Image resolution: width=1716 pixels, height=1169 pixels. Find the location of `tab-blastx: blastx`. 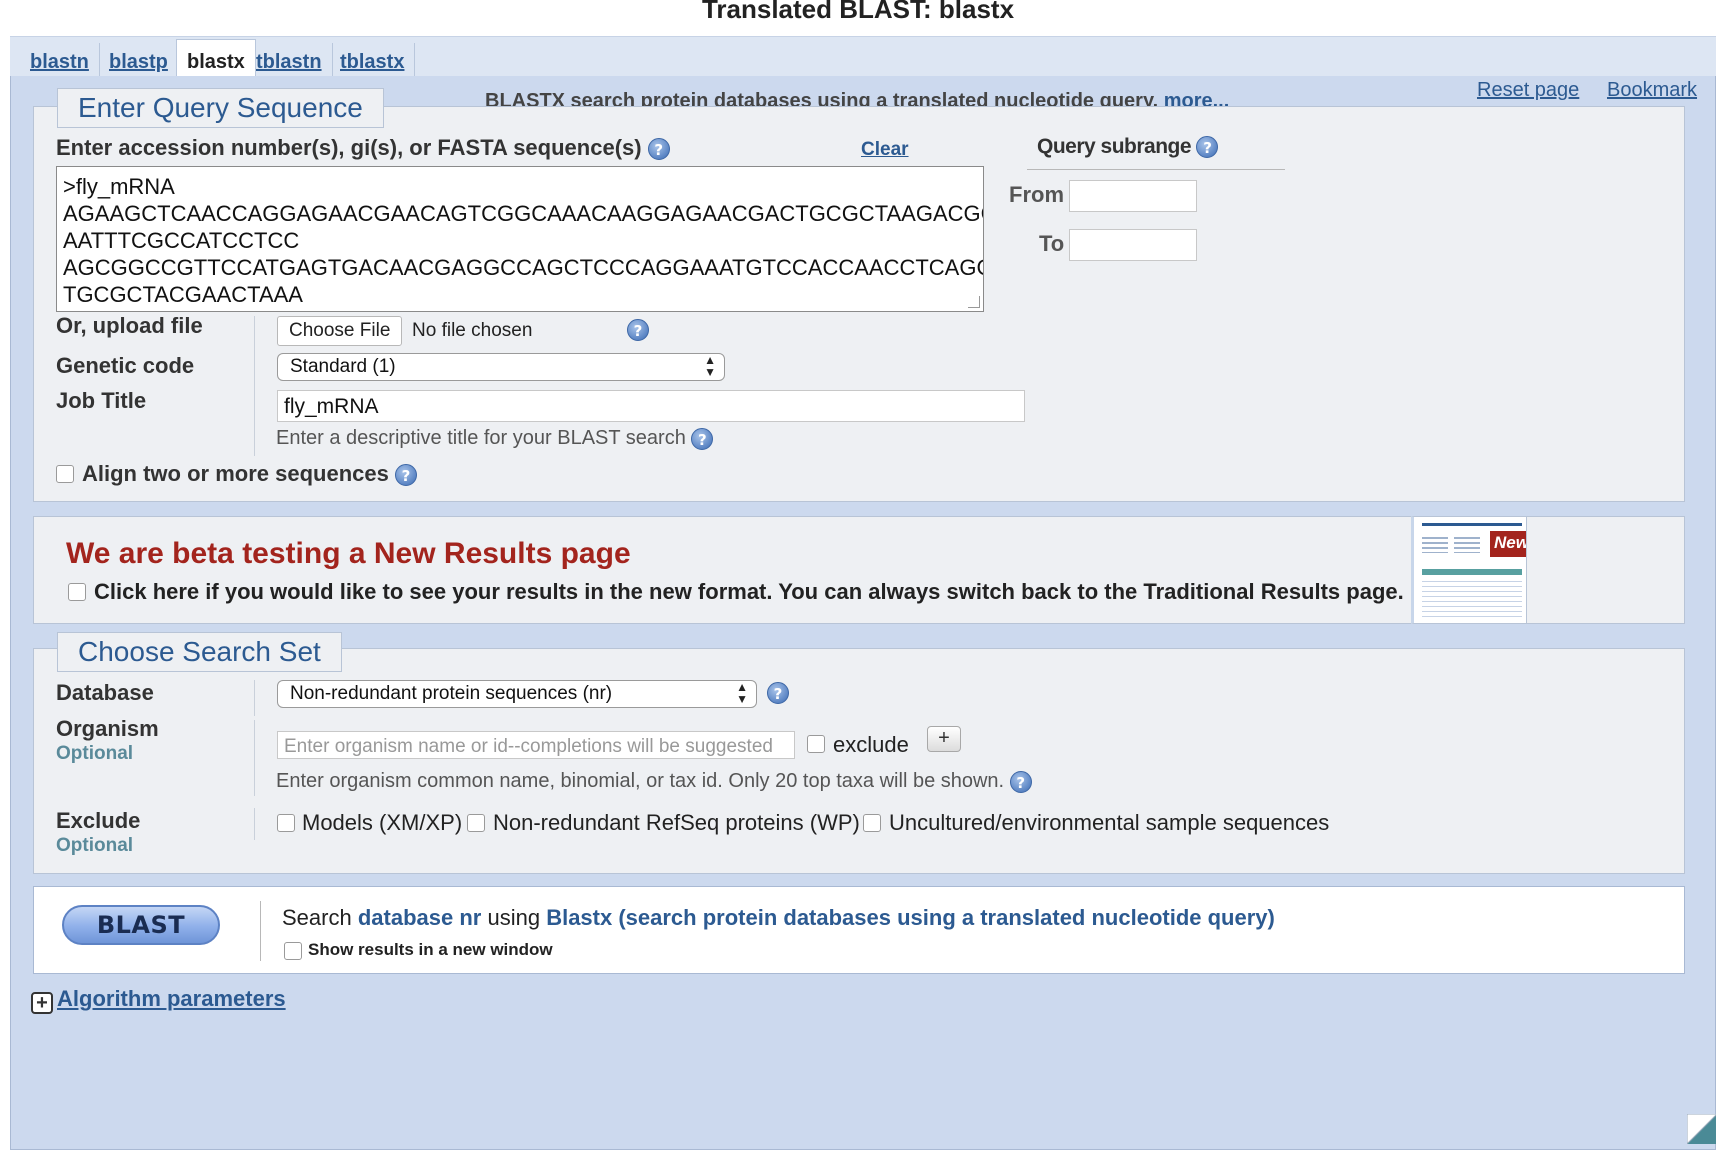

tab-blastx: blastx is located at coordinates (216, 58).